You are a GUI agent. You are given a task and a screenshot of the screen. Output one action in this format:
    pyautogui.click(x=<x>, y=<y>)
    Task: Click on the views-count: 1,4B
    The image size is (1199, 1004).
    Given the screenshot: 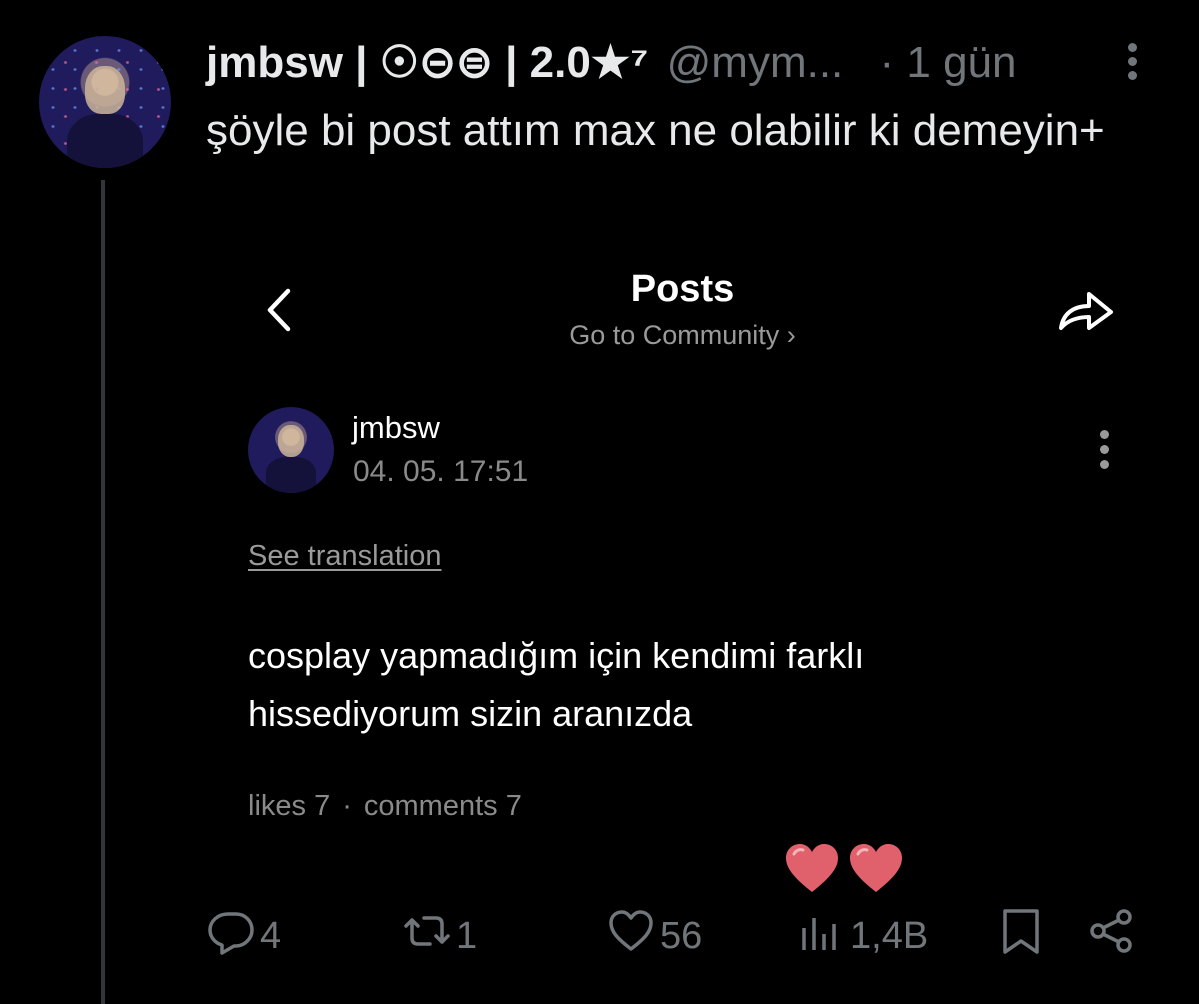 What is the action you would take?
    pyautogui.click(x=889, y=935)
    